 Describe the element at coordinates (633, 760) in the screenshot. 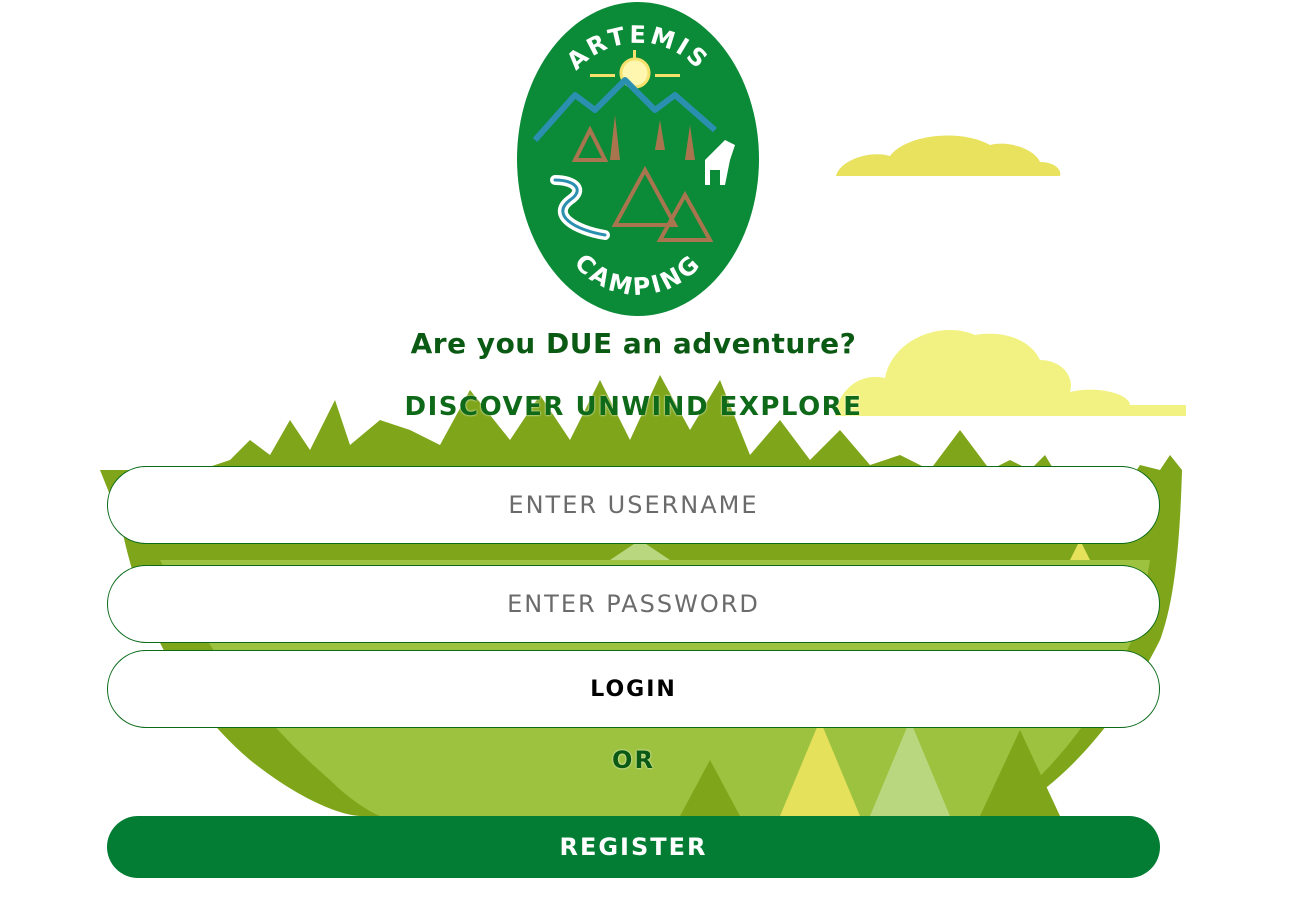

I see `or-separator: OR` at that location.